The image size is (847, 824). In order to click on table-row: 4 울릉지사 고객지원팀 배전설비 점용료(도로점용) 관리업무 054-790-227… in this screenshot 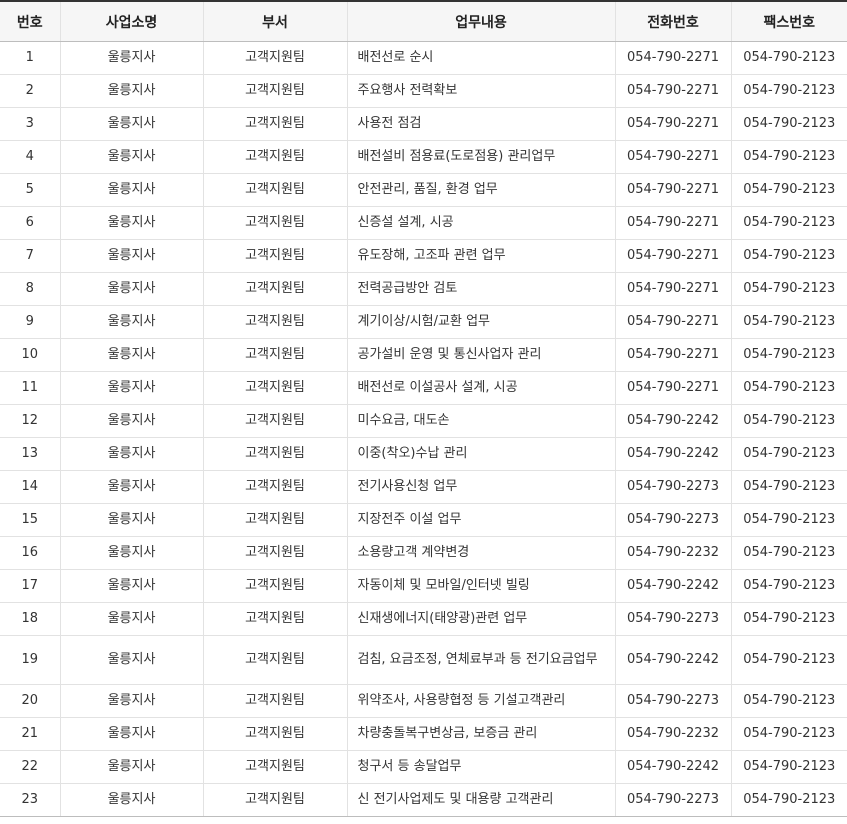, I will do `click(423, 157)`.